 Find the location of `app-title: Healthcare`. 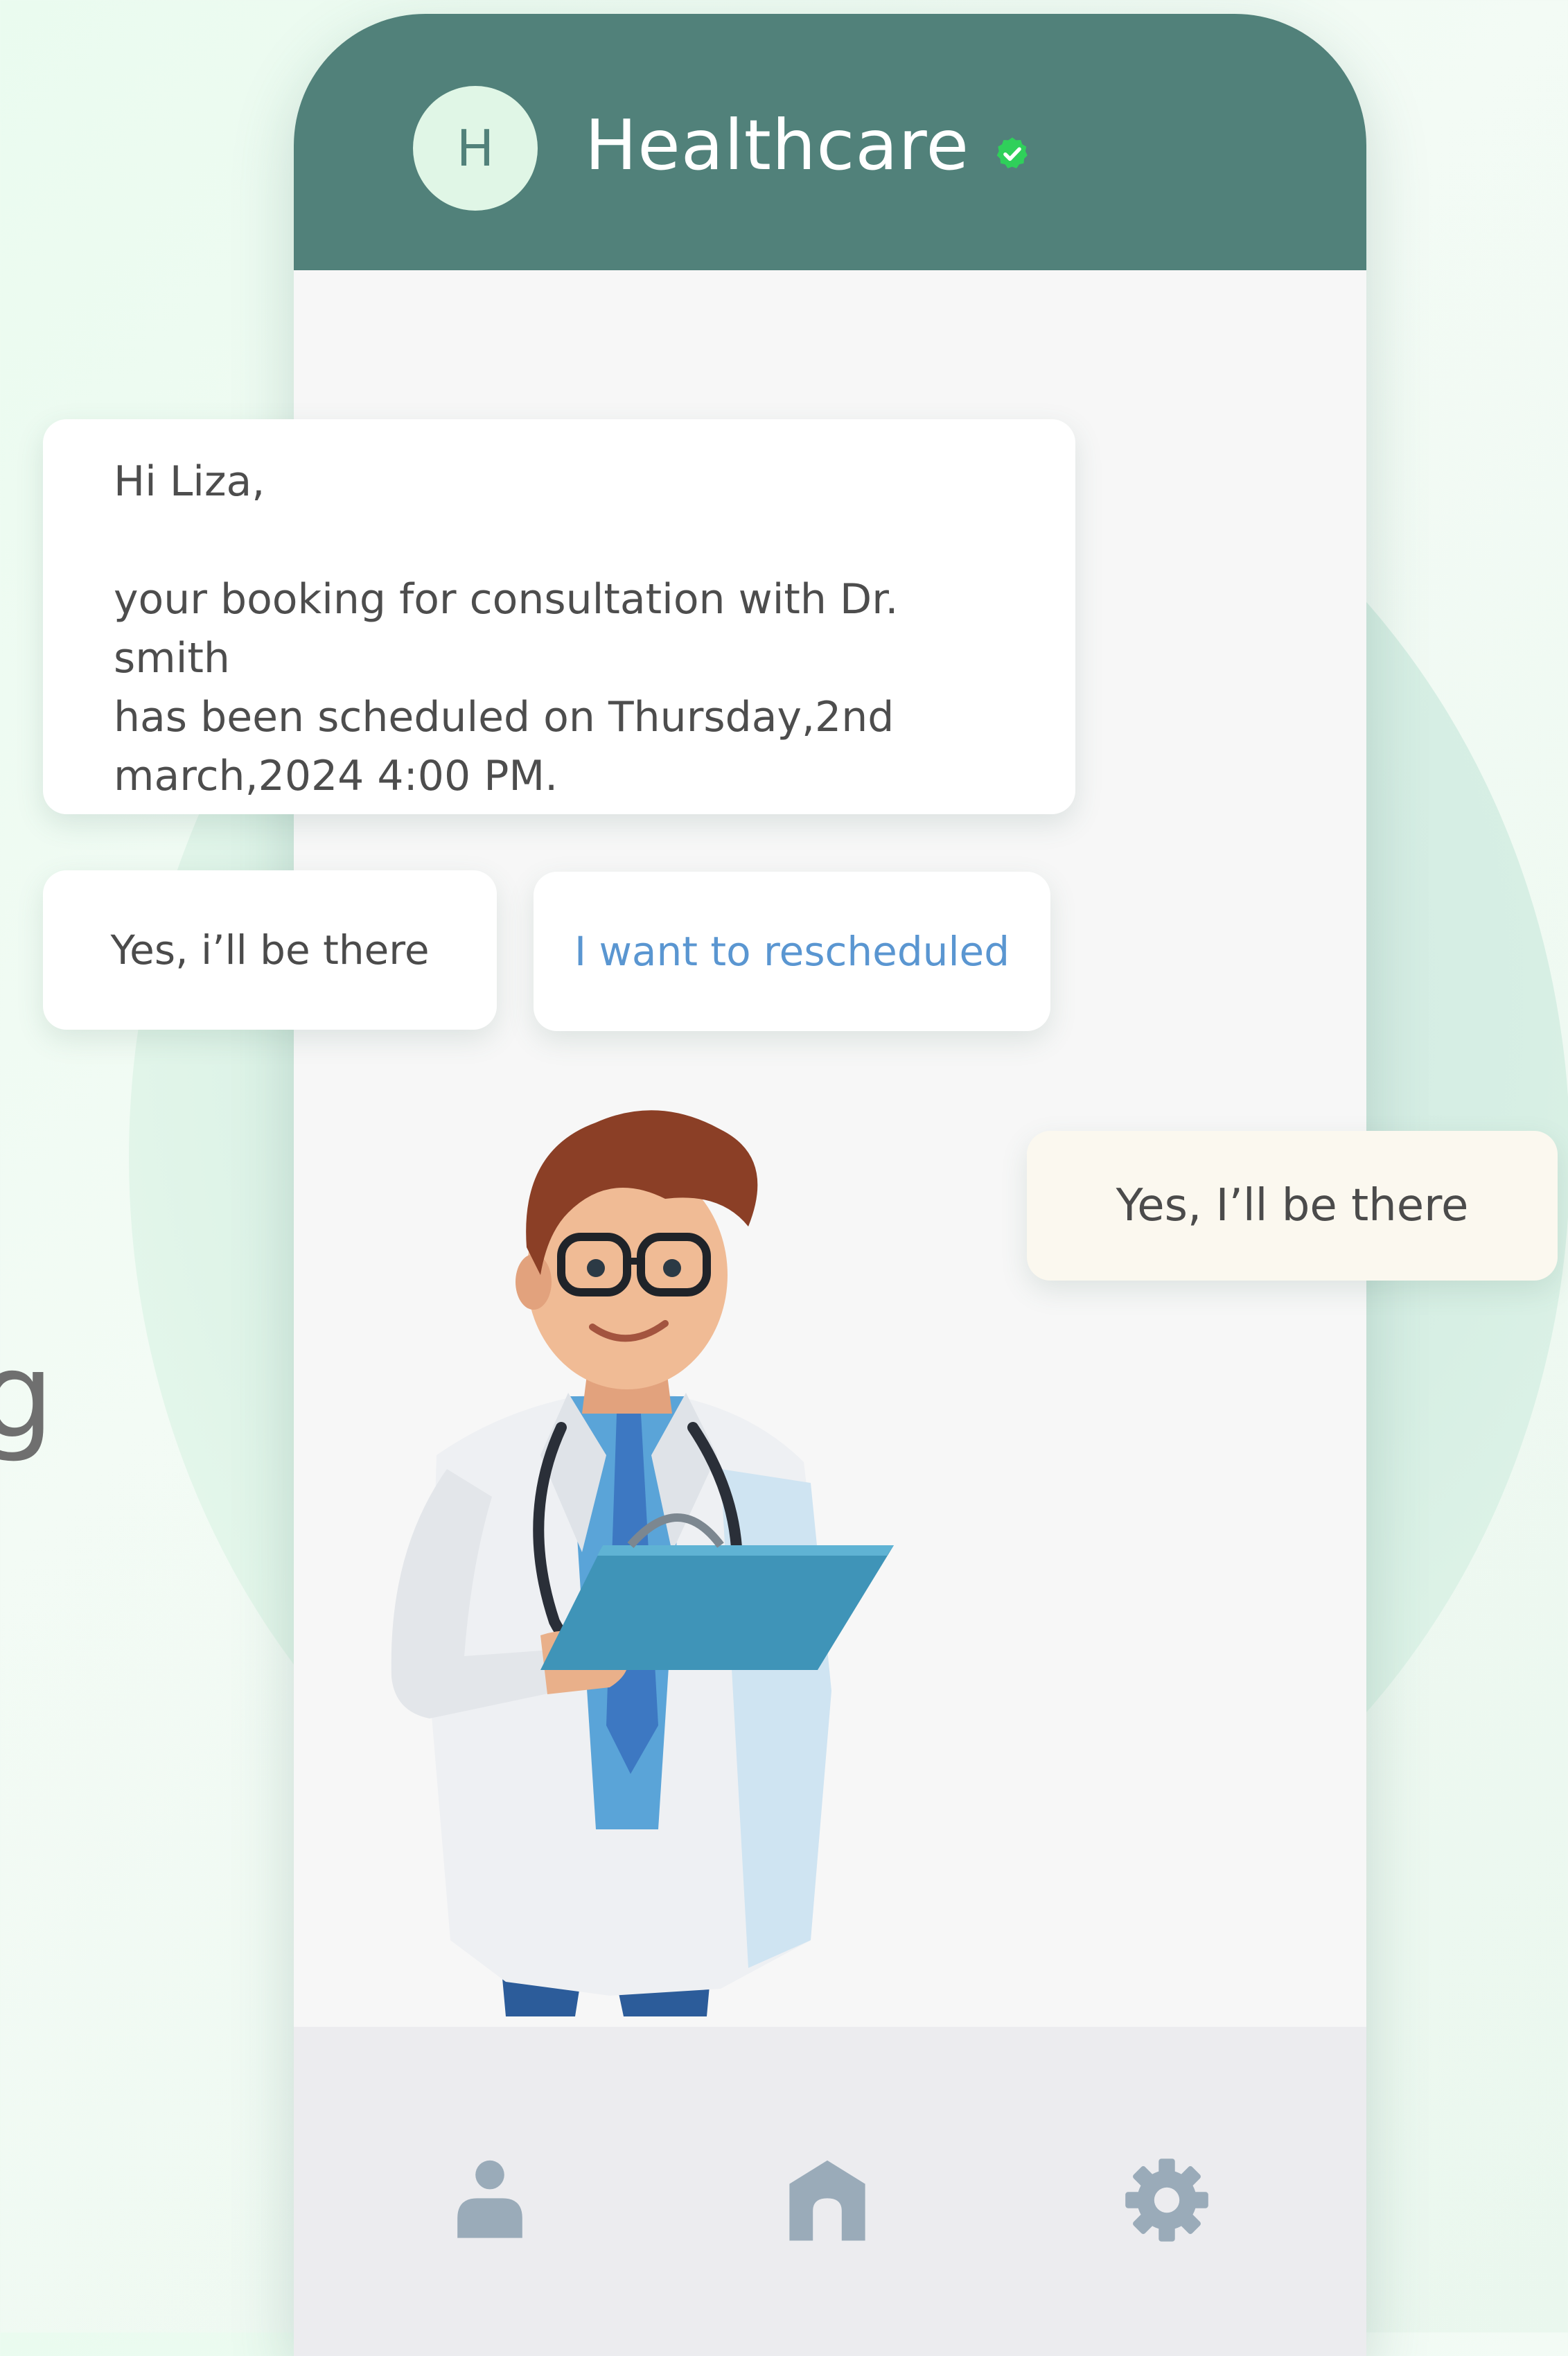

app-title: Healthcare is located at coordinates (777, 146).